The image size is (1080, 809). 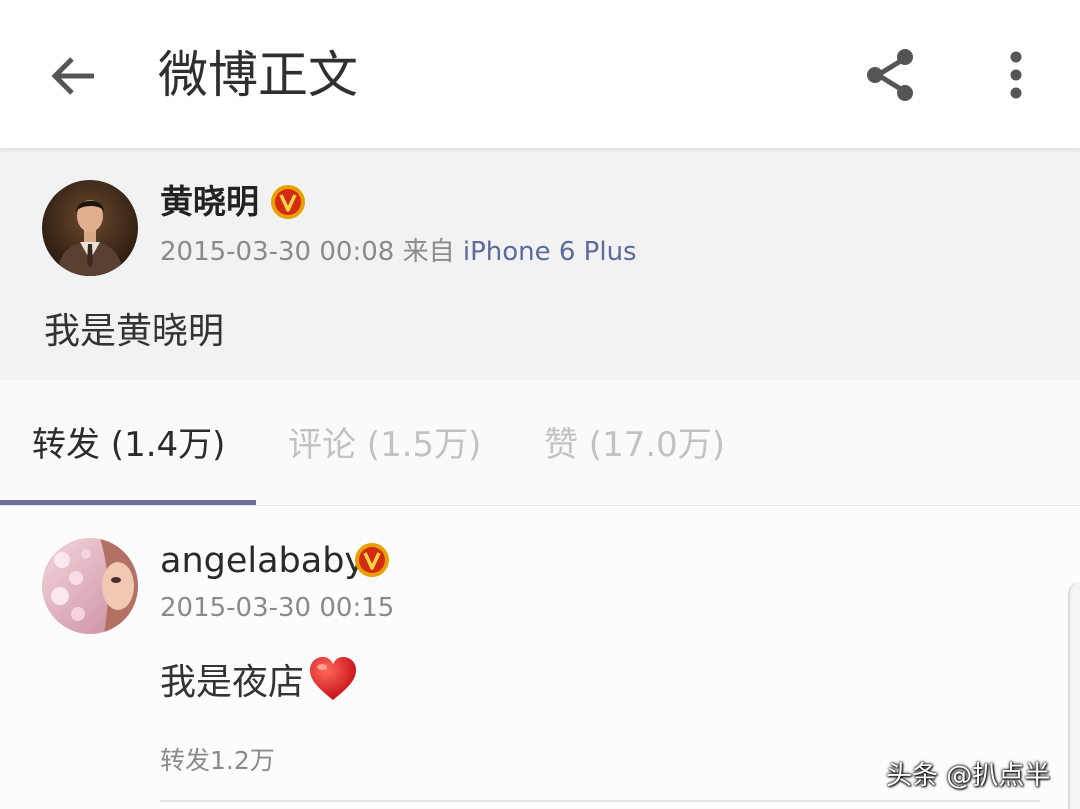 I want to click on repost-avatar, so click(x=90, y=586).